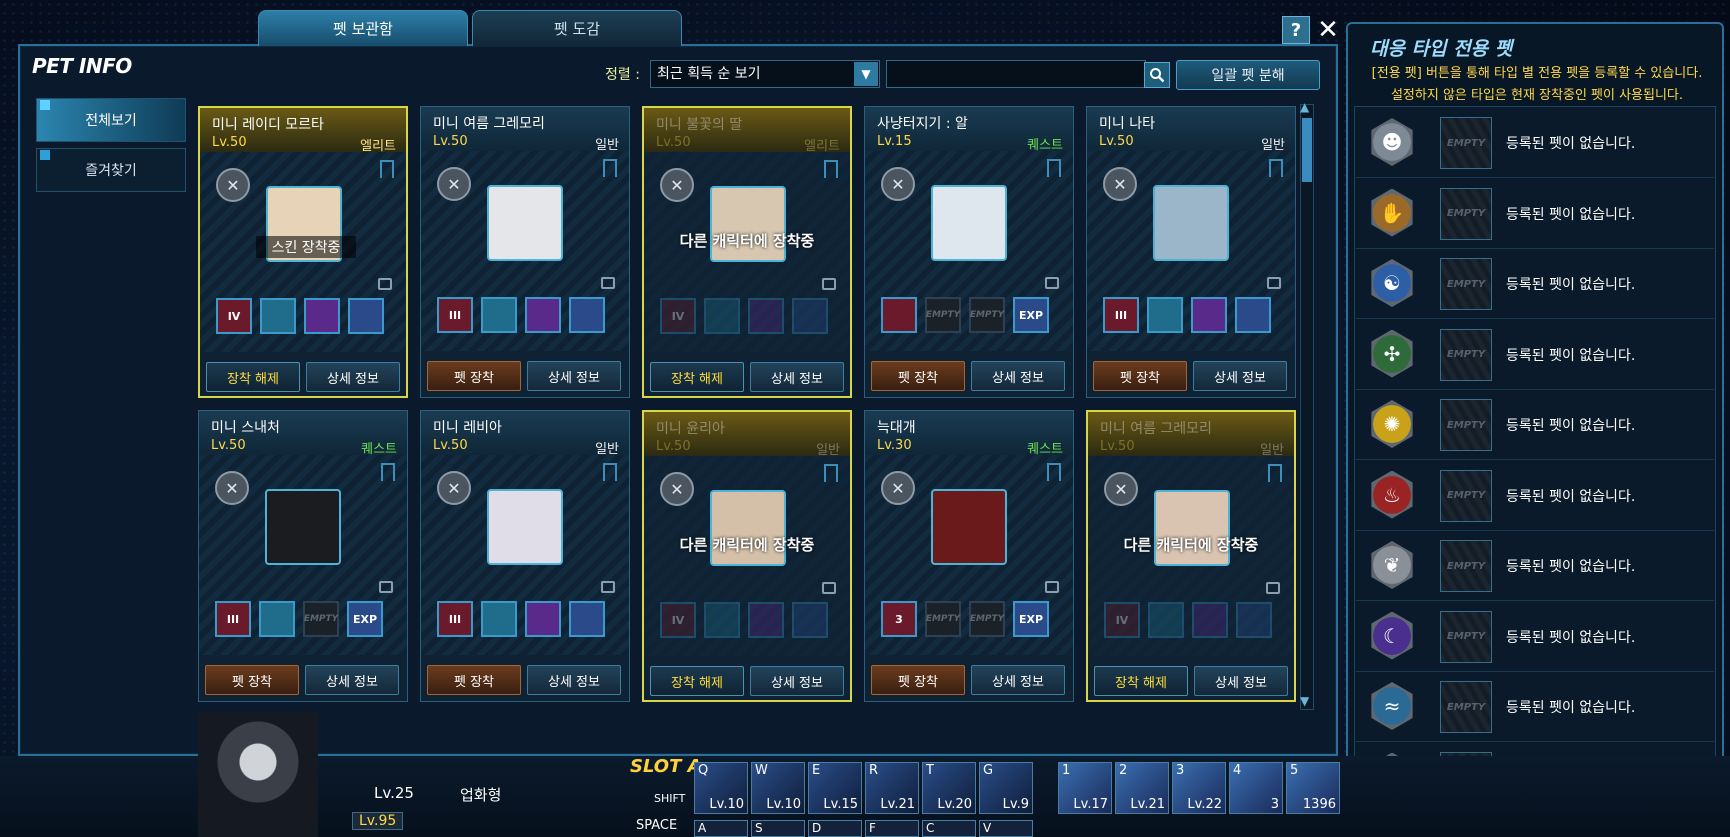 The height and width of the screenshot is (837, 1730). What do you see at coordinates (111, 170) in the screenshot?
I see `nav-favorites: 즐겨찾기` at bounding box center [111, 170].